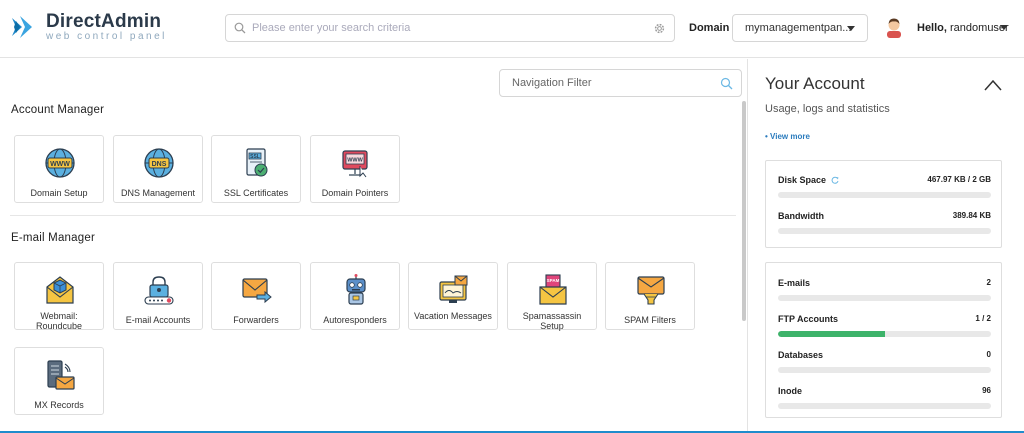 This screenshot has width=1024, height=433. I want to click on navigation-filter, so click(620, 83).